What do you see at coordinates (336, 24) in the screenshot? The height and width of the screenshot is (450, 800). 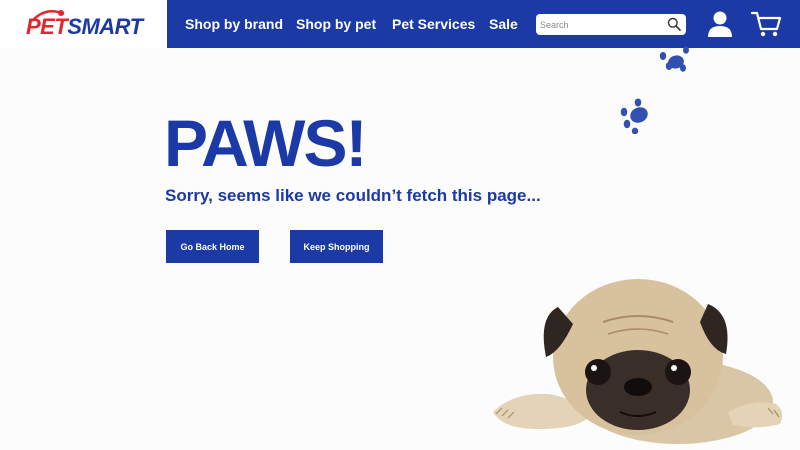 I see `nav-shop-by-pet: Shop by pet` at bounding box center [336, 24].